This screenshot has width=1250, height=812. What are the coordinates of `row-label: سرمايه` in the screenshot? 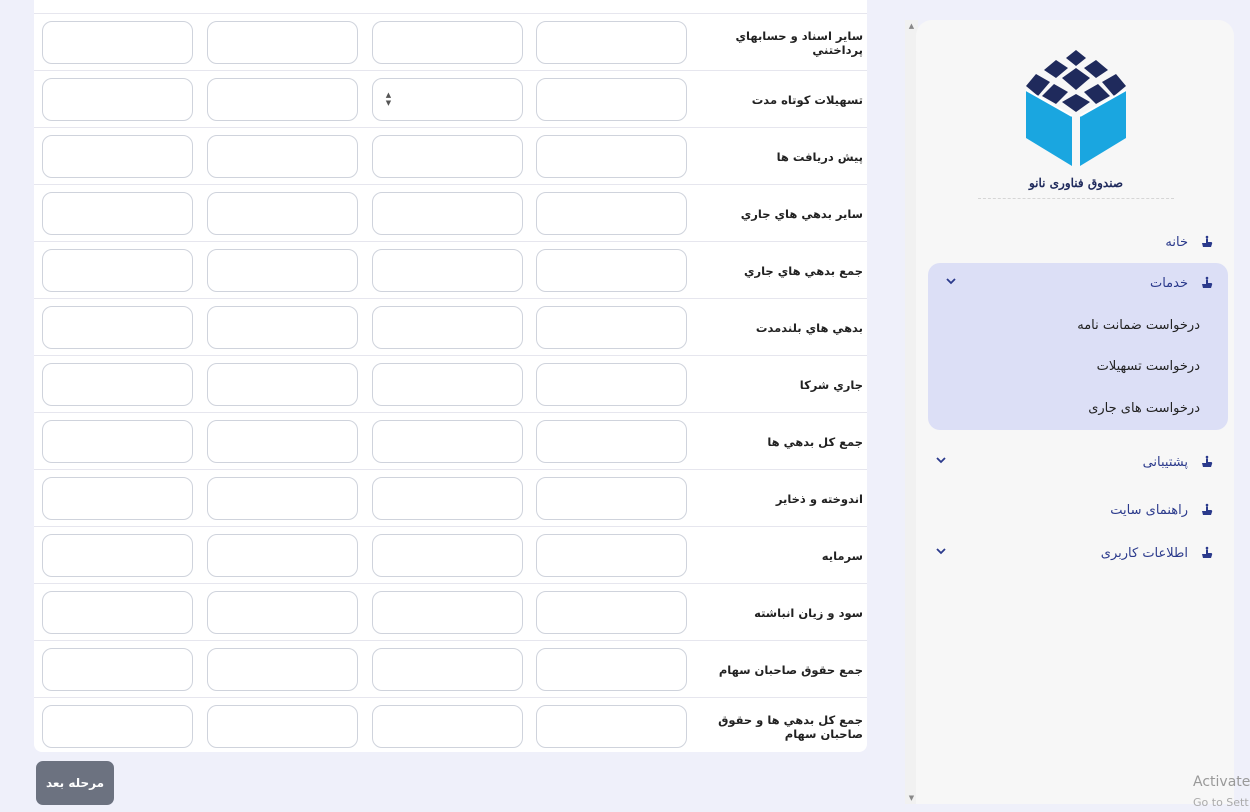 It's located at (842, 555).